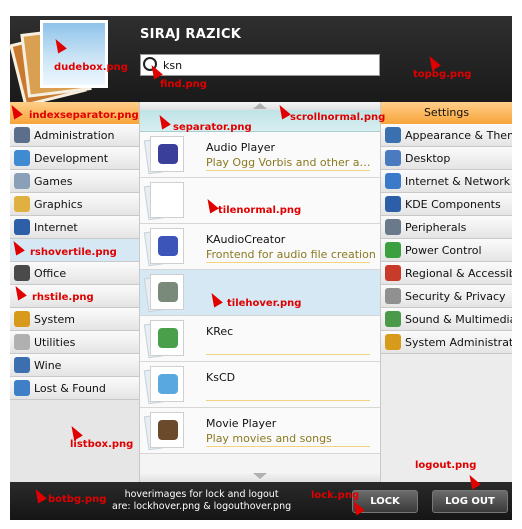 This screenshot has width=522, height=529. I want to click on user-name: SIRAJ RAZICK, so click(191, 34).